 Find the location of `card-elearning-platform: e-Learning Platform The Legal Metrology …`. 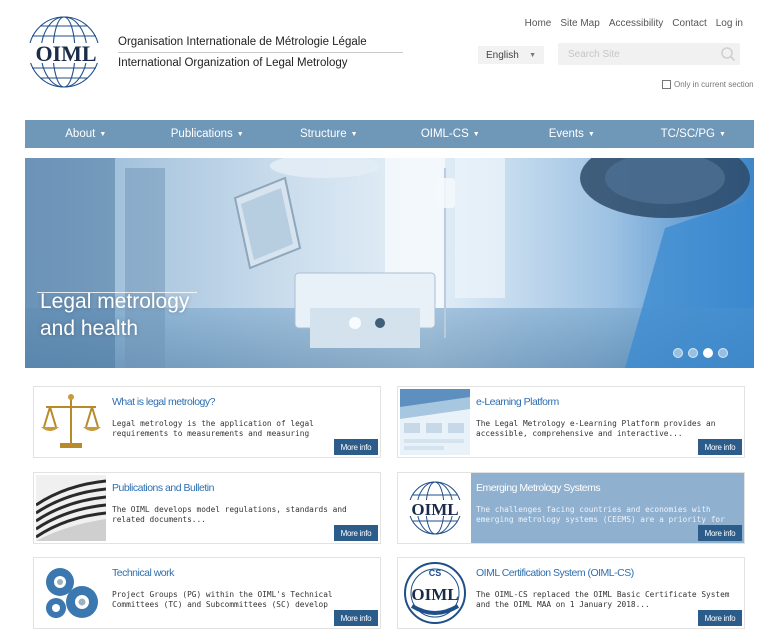

card-elearning-platform: e-Learning Platform The Legal Metrology … is located at coordinates (571, 422).